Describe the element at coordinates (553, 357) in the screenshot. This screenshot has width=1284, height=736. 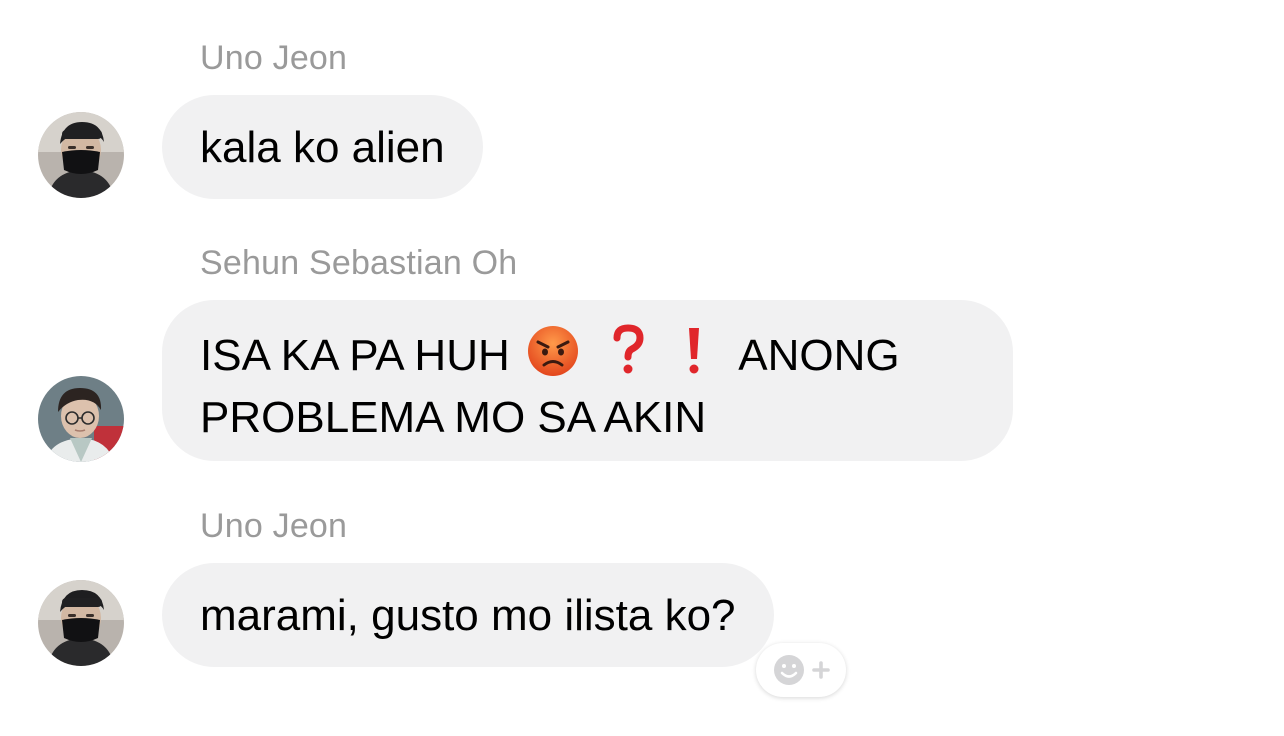
I see `angry-face-emoji-icon` at that location.